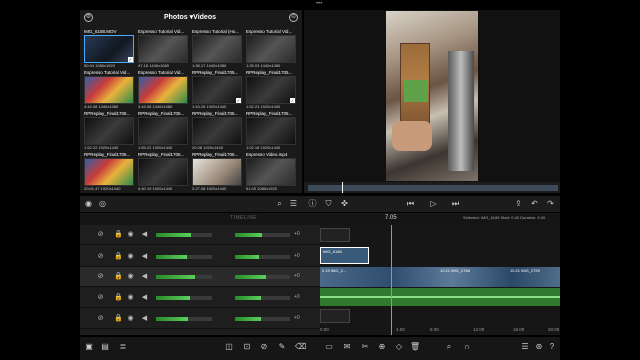 This screenshot has width=640, height=360. I want to click on media-thumbnail: RPReplay_Final1705... 20:01.47 1920x1440, so click(109, 172).